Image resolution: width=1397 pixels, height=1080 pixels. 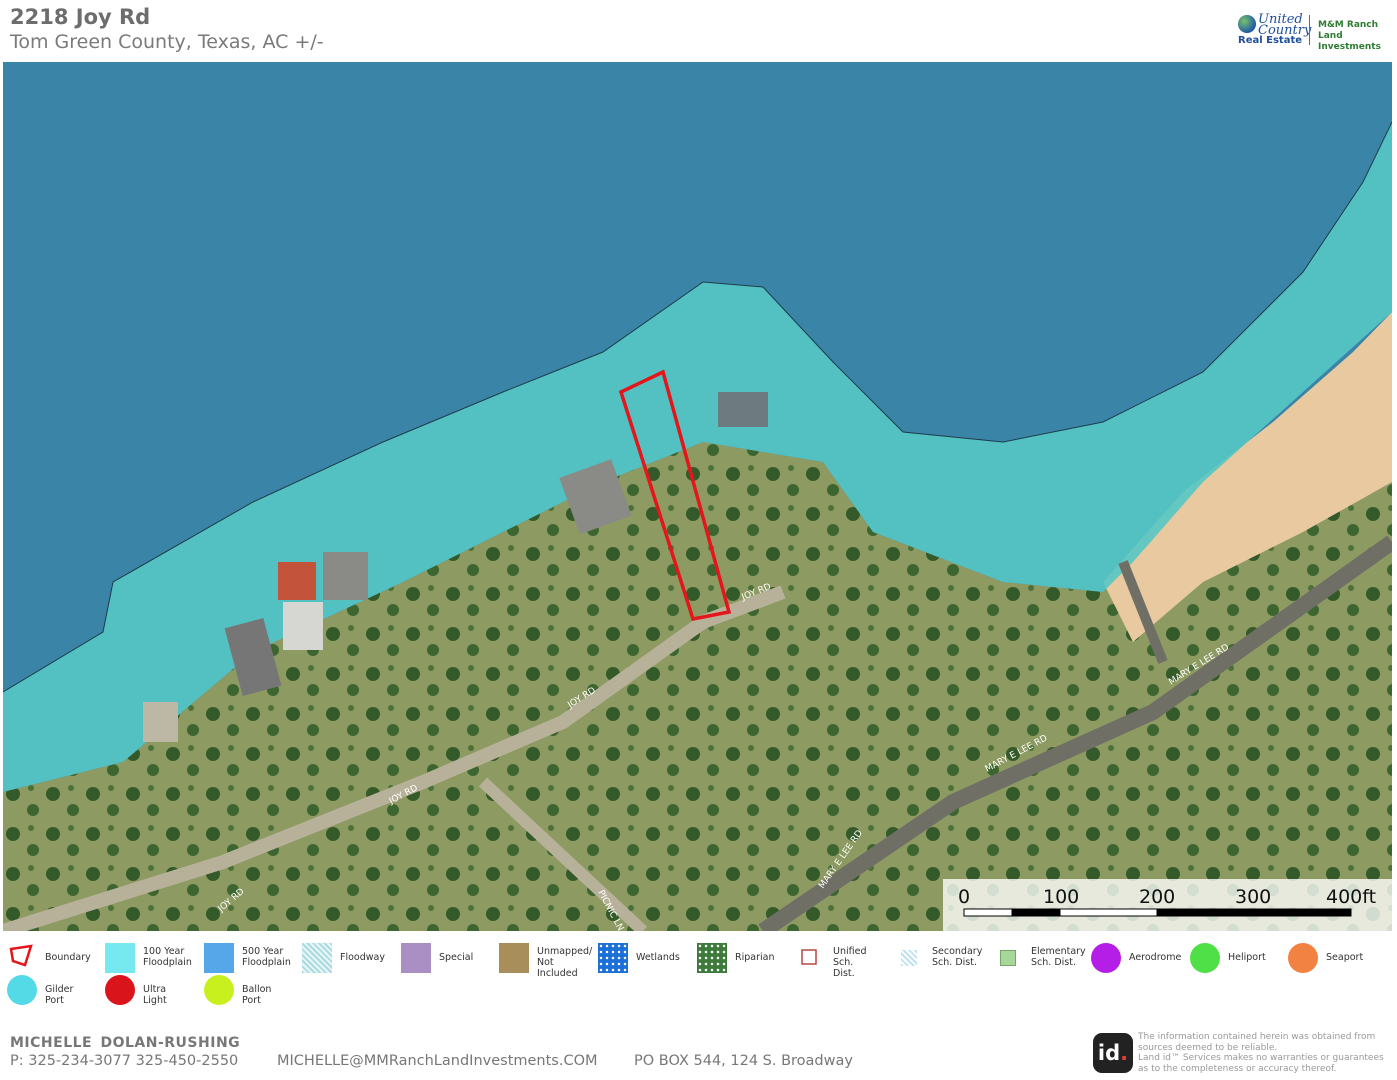 What do you see at coordinates (22, 990) in the screenshot?
I see `glider-port-icon` at bounding box center [22, 990].